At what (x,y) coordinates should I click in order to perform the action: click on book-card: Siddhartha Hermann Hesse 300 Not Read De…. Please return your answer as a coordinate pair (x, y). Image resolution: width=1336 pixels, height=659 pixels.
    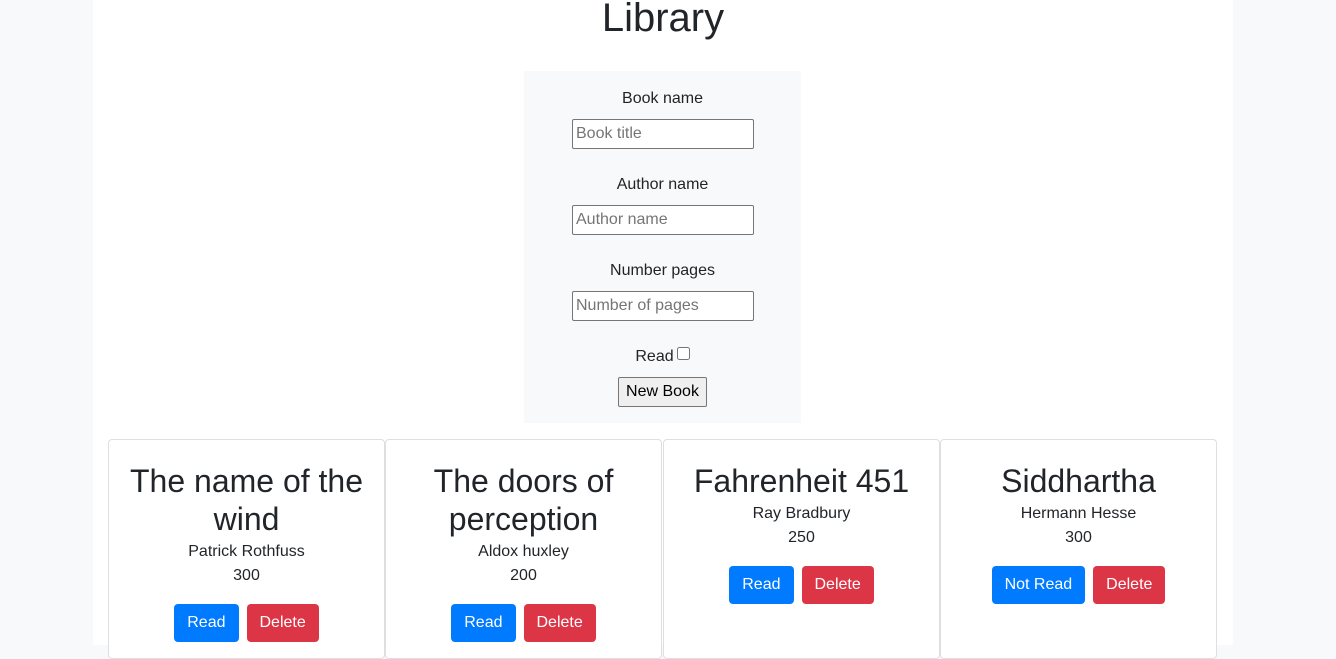
    Looking at the image, I should click on (1078, 549).